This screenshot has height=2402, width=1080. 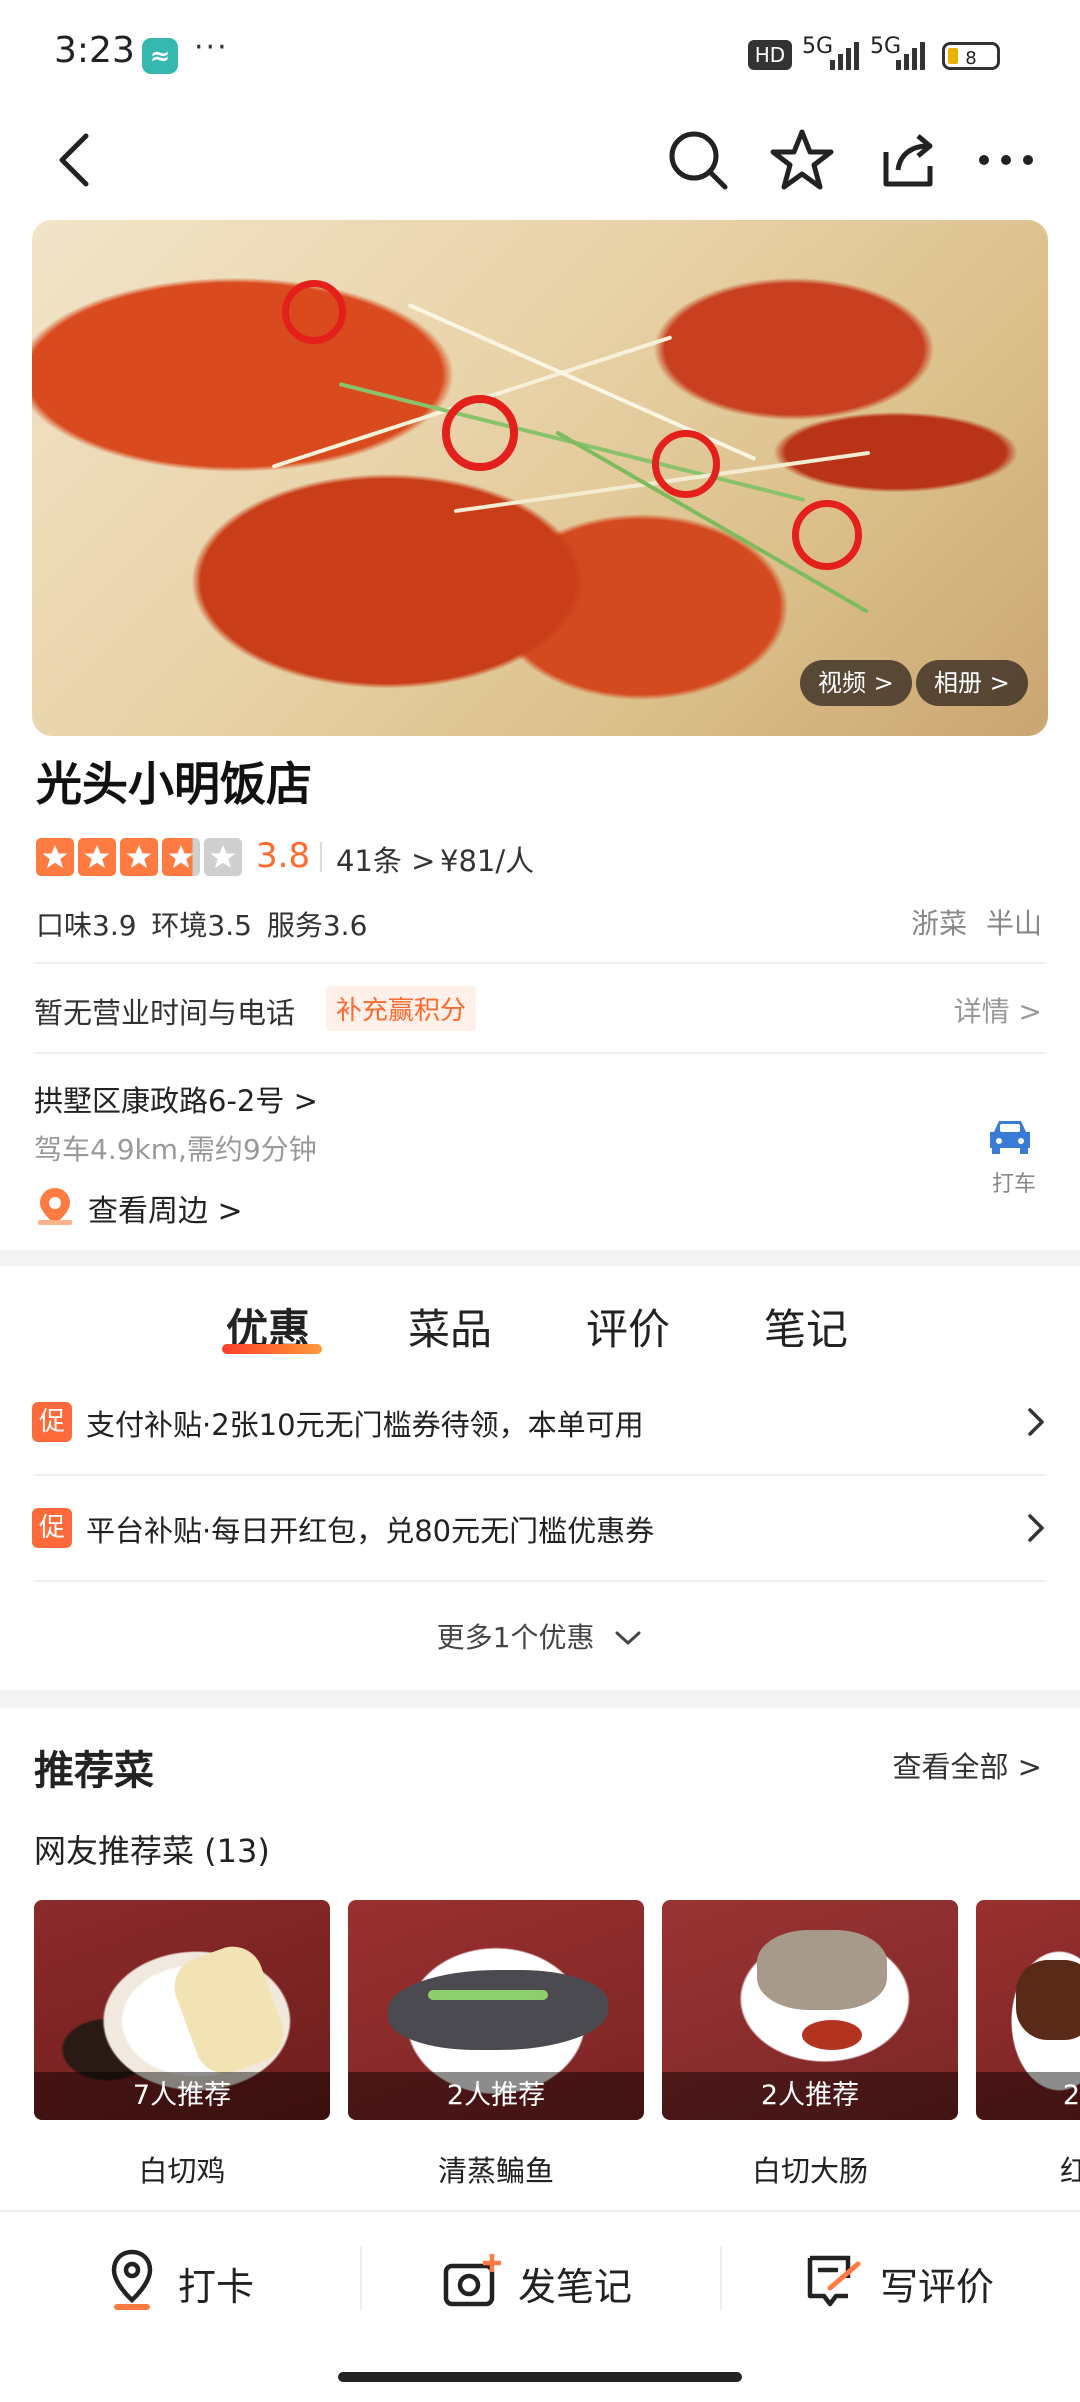 What do you see at coordinates (1070, 2169) in the screenshot?
I see `dish-name: 红` at bounding box center [1070, 2169].